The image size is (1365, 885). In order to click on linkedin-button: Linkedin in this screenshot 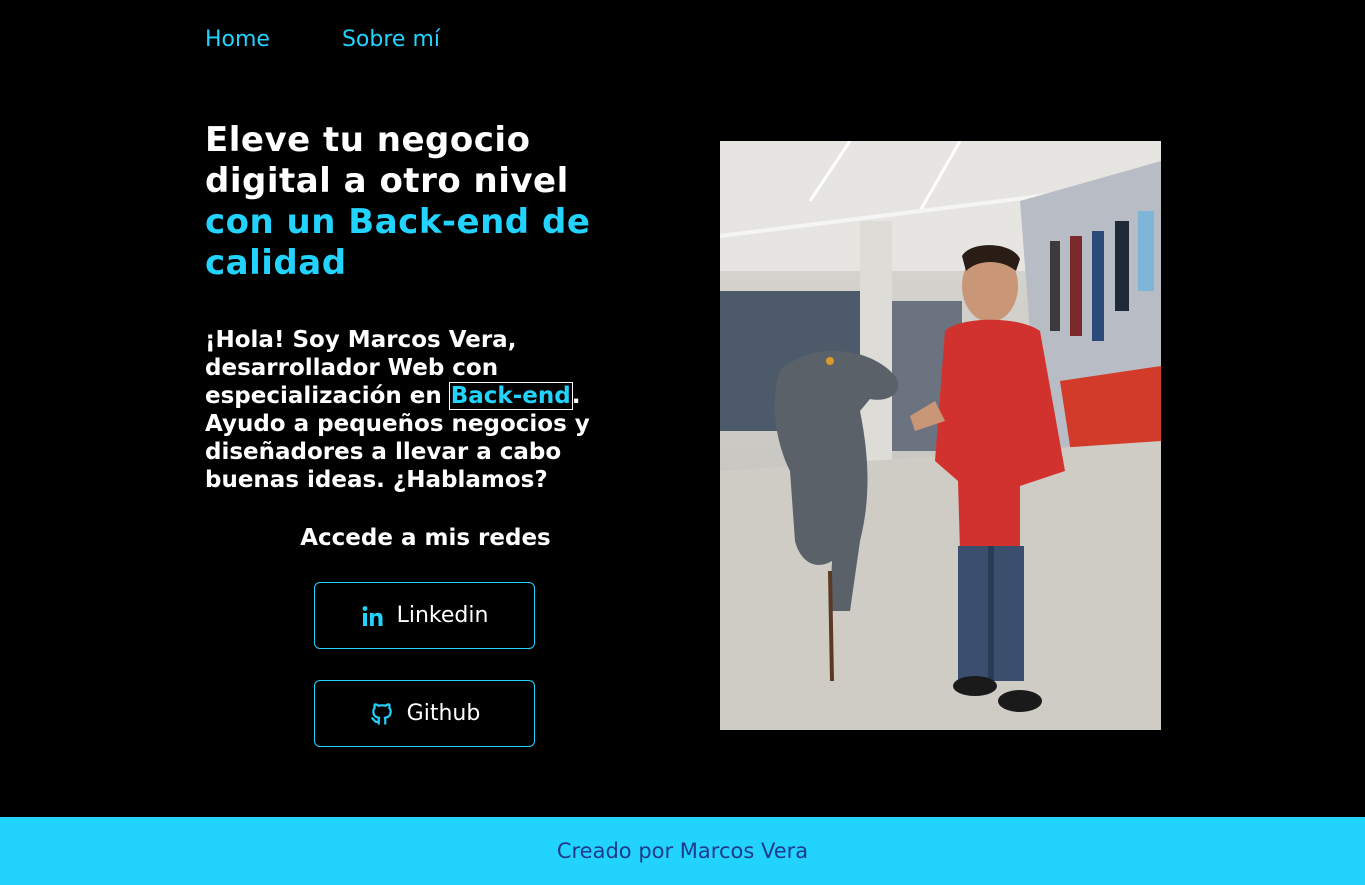, I will do `click(424, 615)`.